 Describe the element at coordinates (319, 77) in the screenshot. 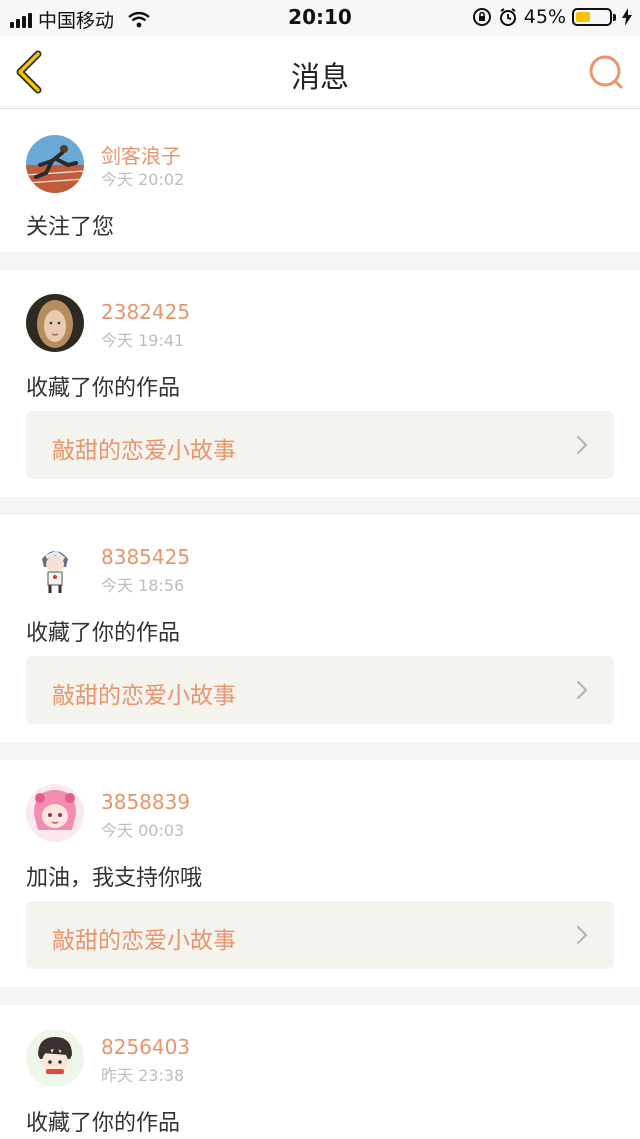

I see `page-title: 消息` at that location.